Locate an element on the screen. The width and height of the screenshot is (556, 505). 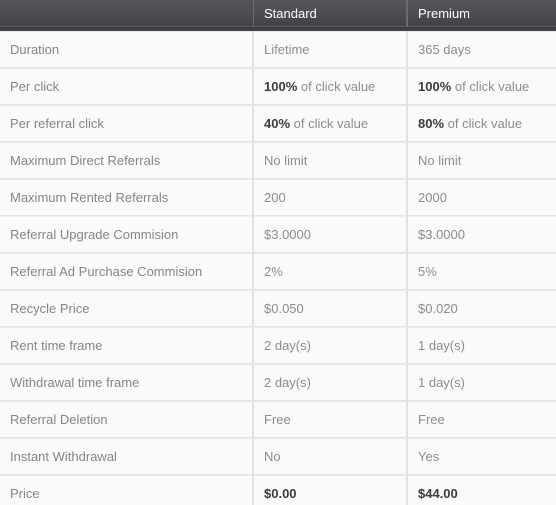
value-text: $0.020 is located at coordinates (438, 308).